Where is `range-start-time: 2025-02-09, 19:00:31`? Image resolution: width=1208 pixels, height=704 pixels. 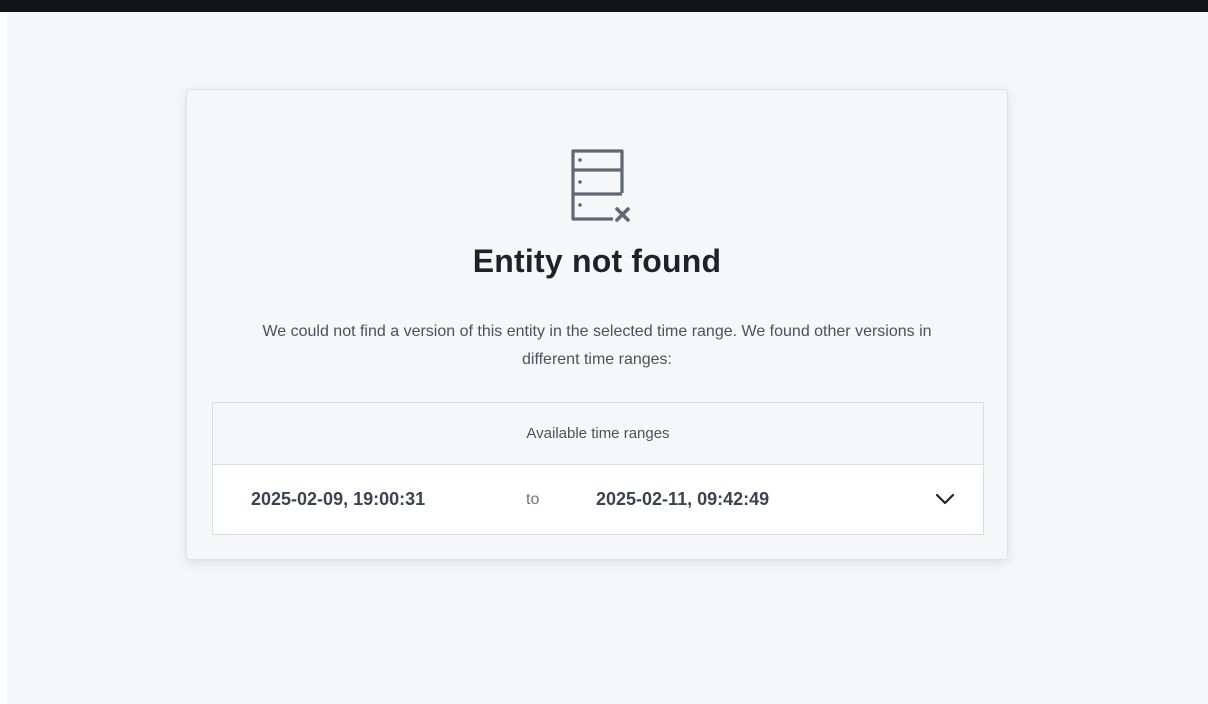 range-start-time: 2025-02-09, 19:00:31 is located at coordinates (338, 499).